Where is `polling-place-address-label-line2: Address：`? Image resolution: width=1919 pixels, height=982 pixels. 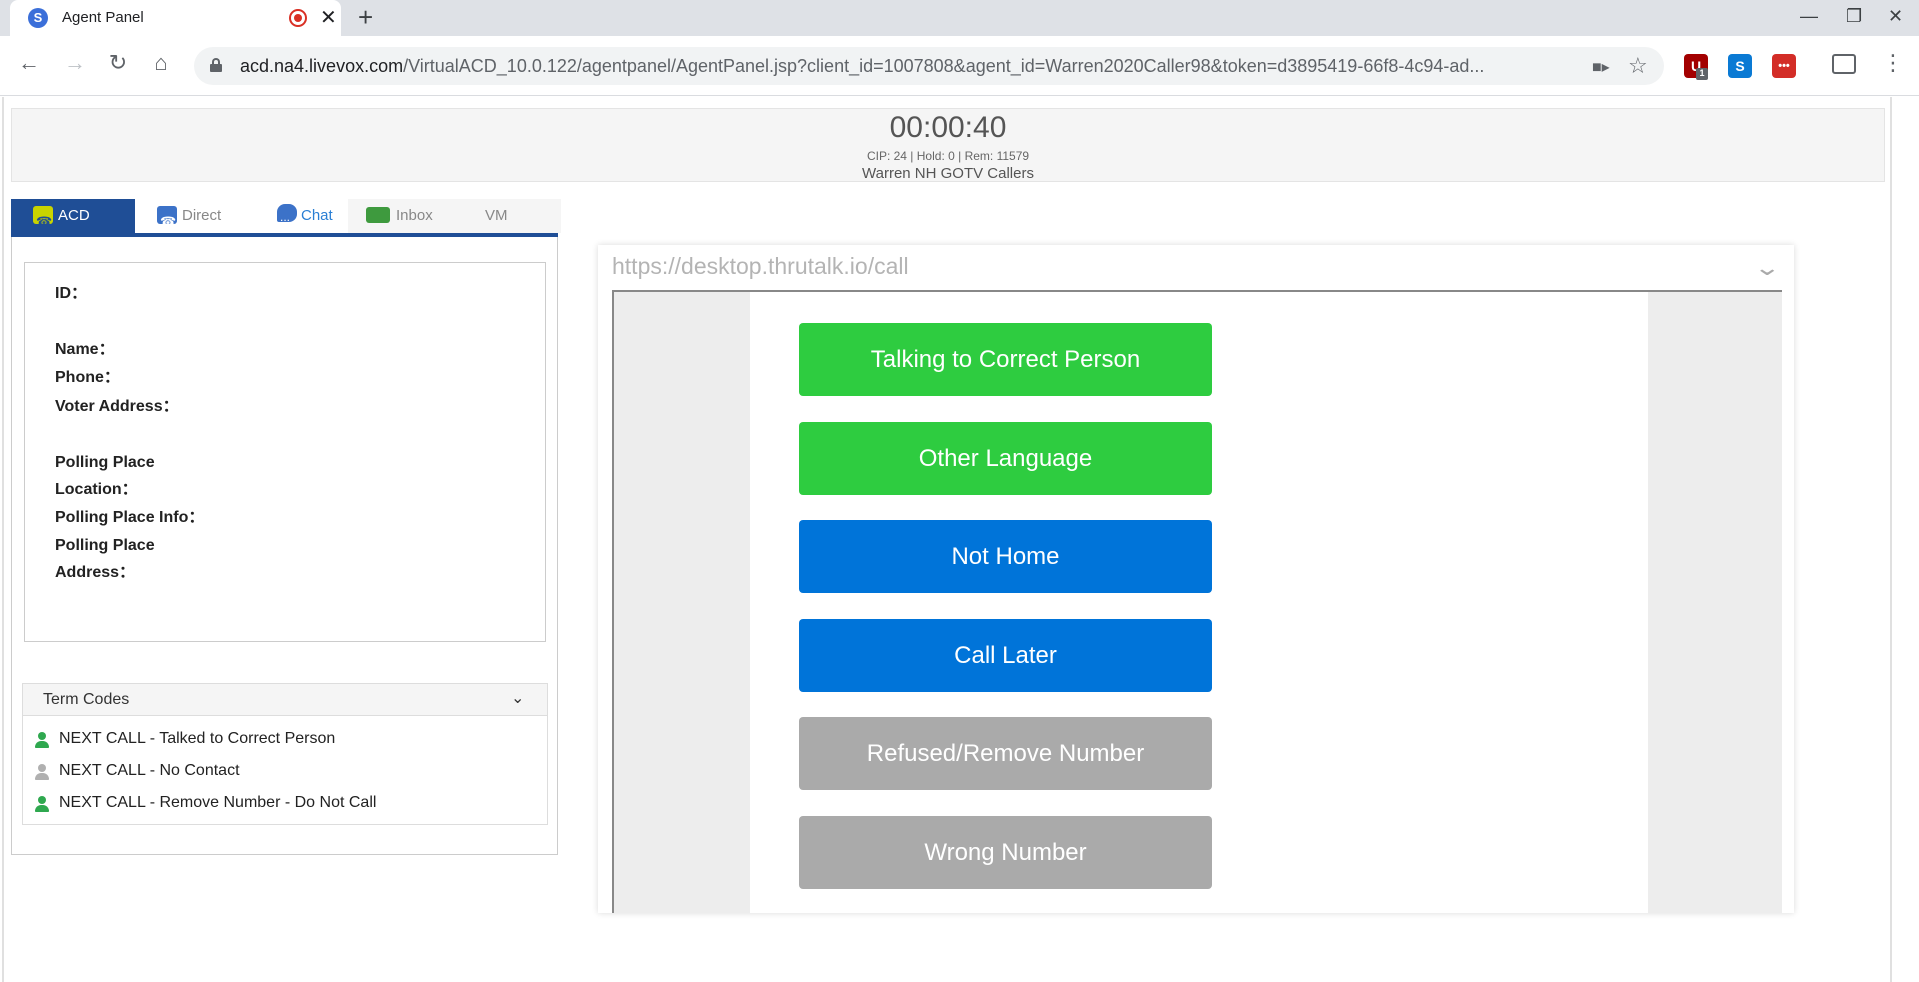
polling-place-address-label-line2: Address： is located at coordinates (95, 572).